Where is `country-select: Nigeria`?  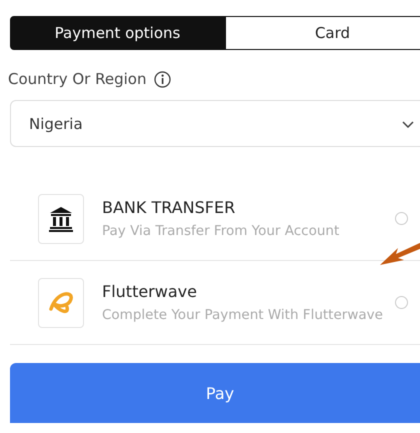 country-select: Nigeria is located at coordinates (215, 123).